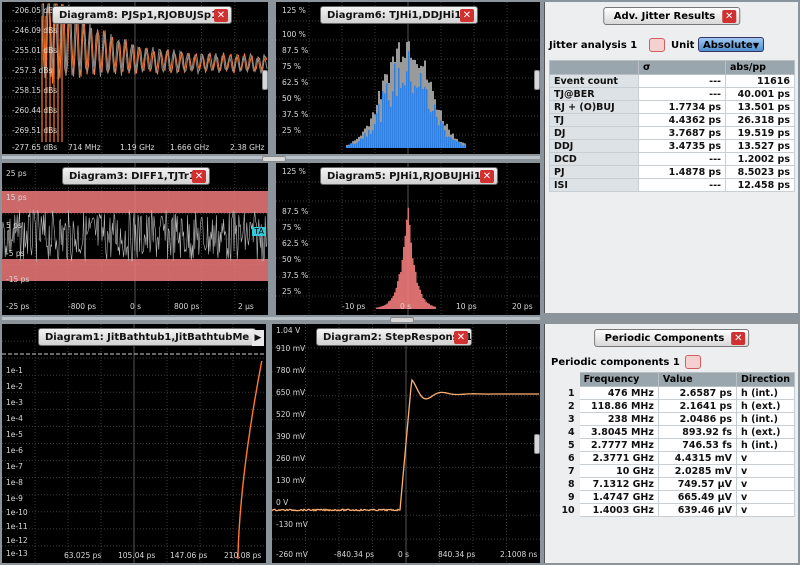  I want to click on diagram3-title: Diagram3: DIFF1,TJTr1 ✕, so click(136, 176).